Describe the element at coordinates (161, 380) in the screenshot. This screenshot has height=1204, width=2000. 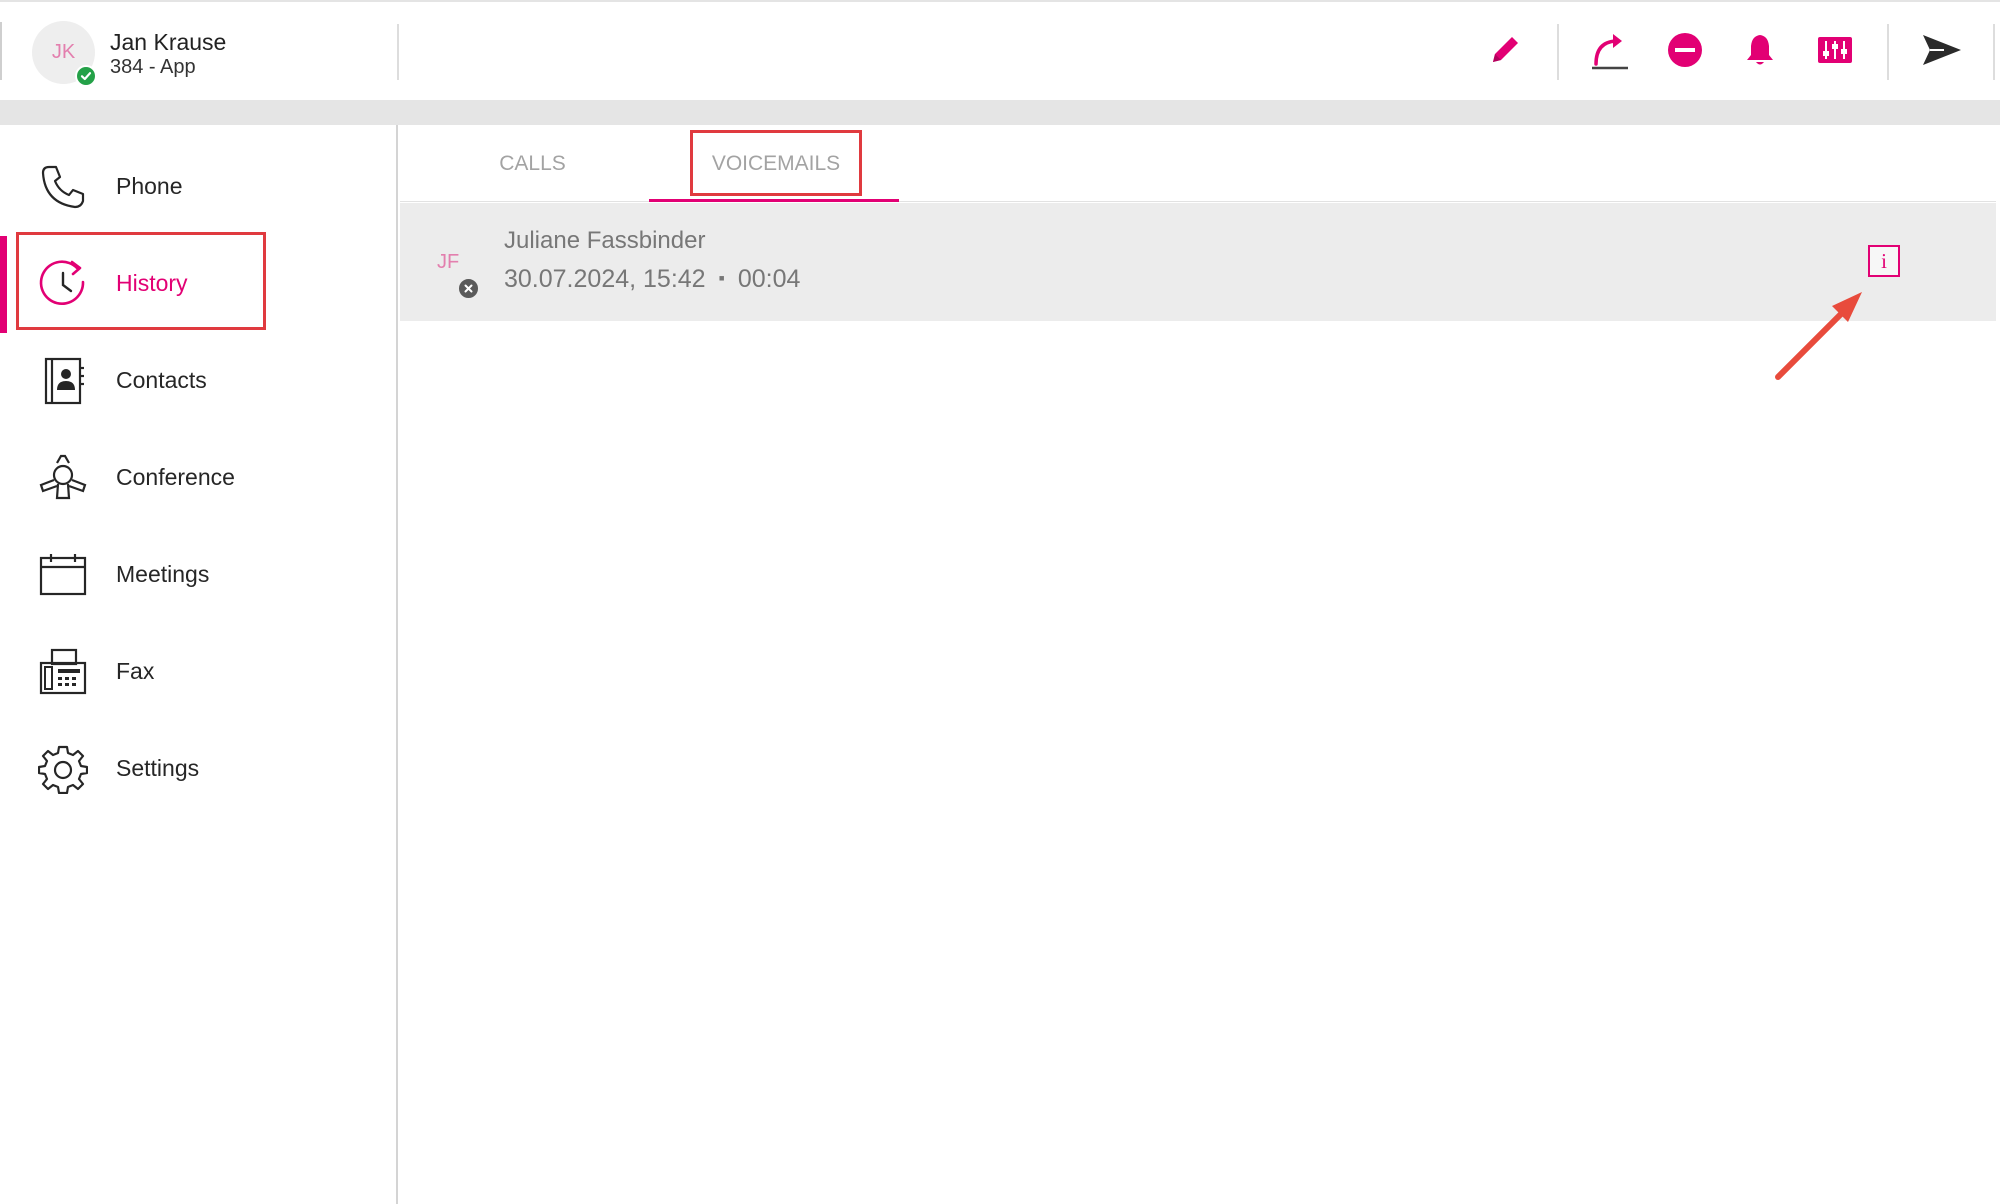
I see `sidebar-item-label: Contacts` at that location.